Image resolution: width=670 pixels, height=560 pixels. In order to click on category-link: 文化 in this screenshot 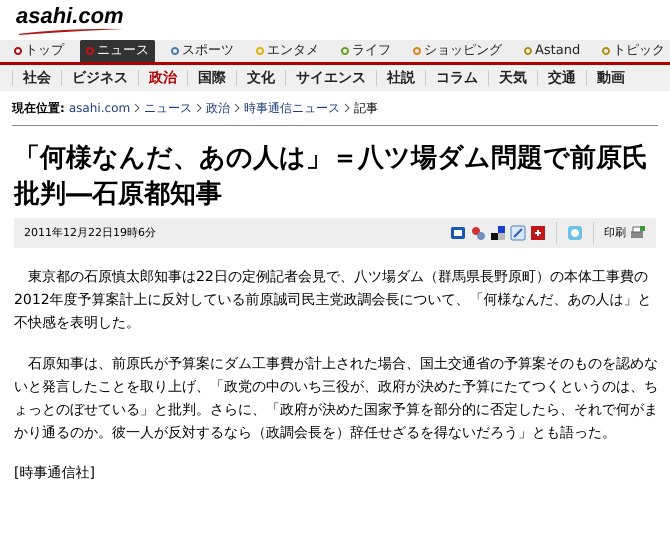, I will do `click(260, 78)`.